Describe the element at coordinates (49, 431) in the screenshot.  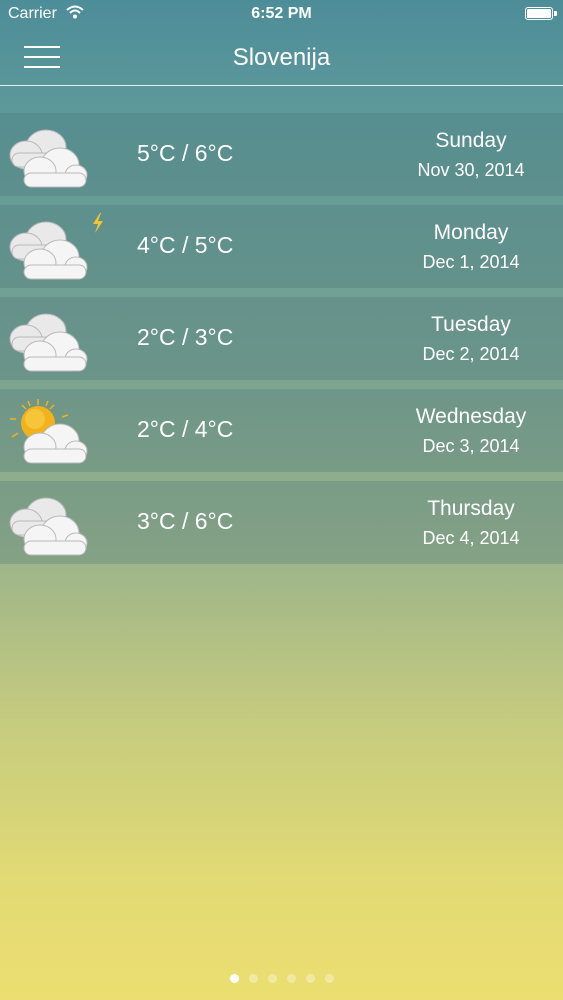
I see `partly-sunny-icon` at that location.